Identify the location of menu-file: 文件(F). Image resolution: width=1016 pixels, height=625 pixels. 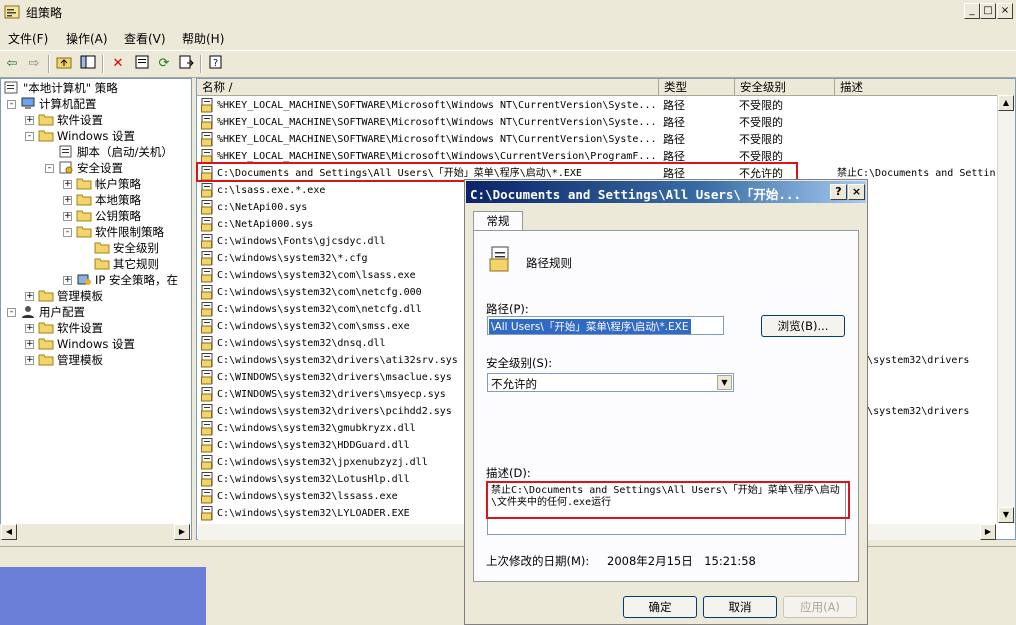
(28, 38).